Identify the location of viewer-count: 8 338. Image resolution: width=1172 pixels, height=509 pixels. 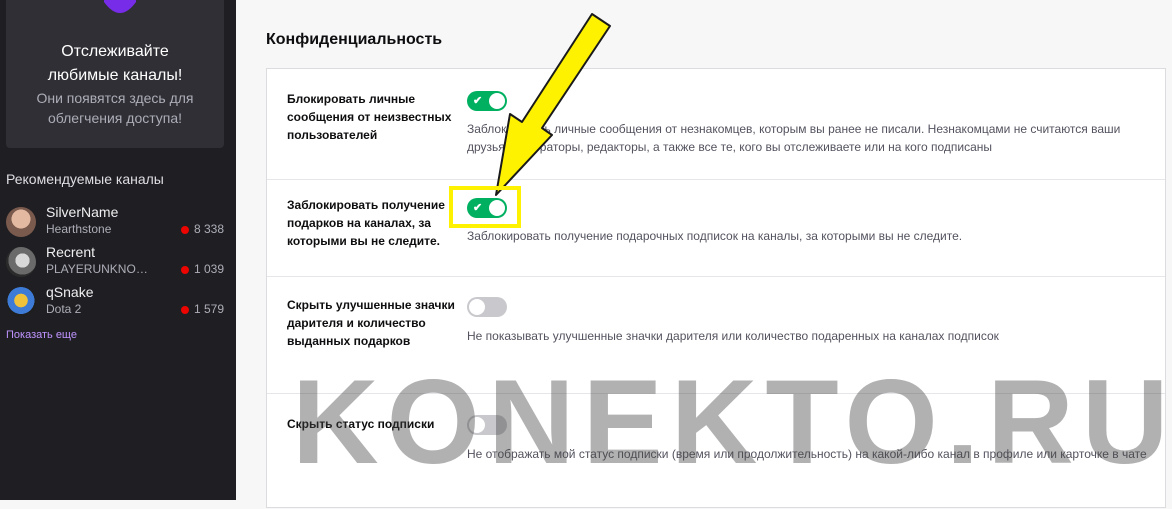
(209, 229).